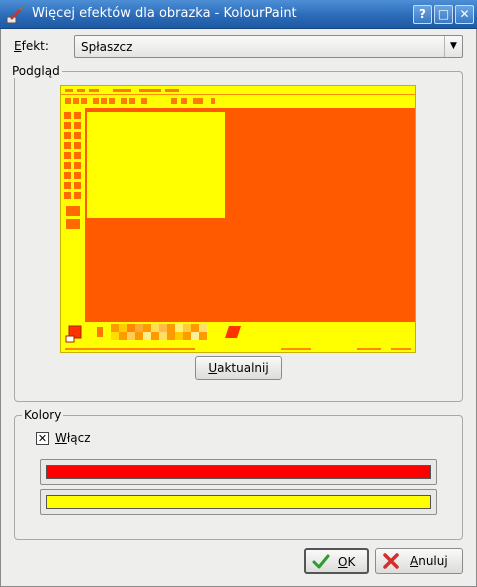 The width and height of the screenshot is (477, 587). I want to click on color2-button, so click(238, 502).